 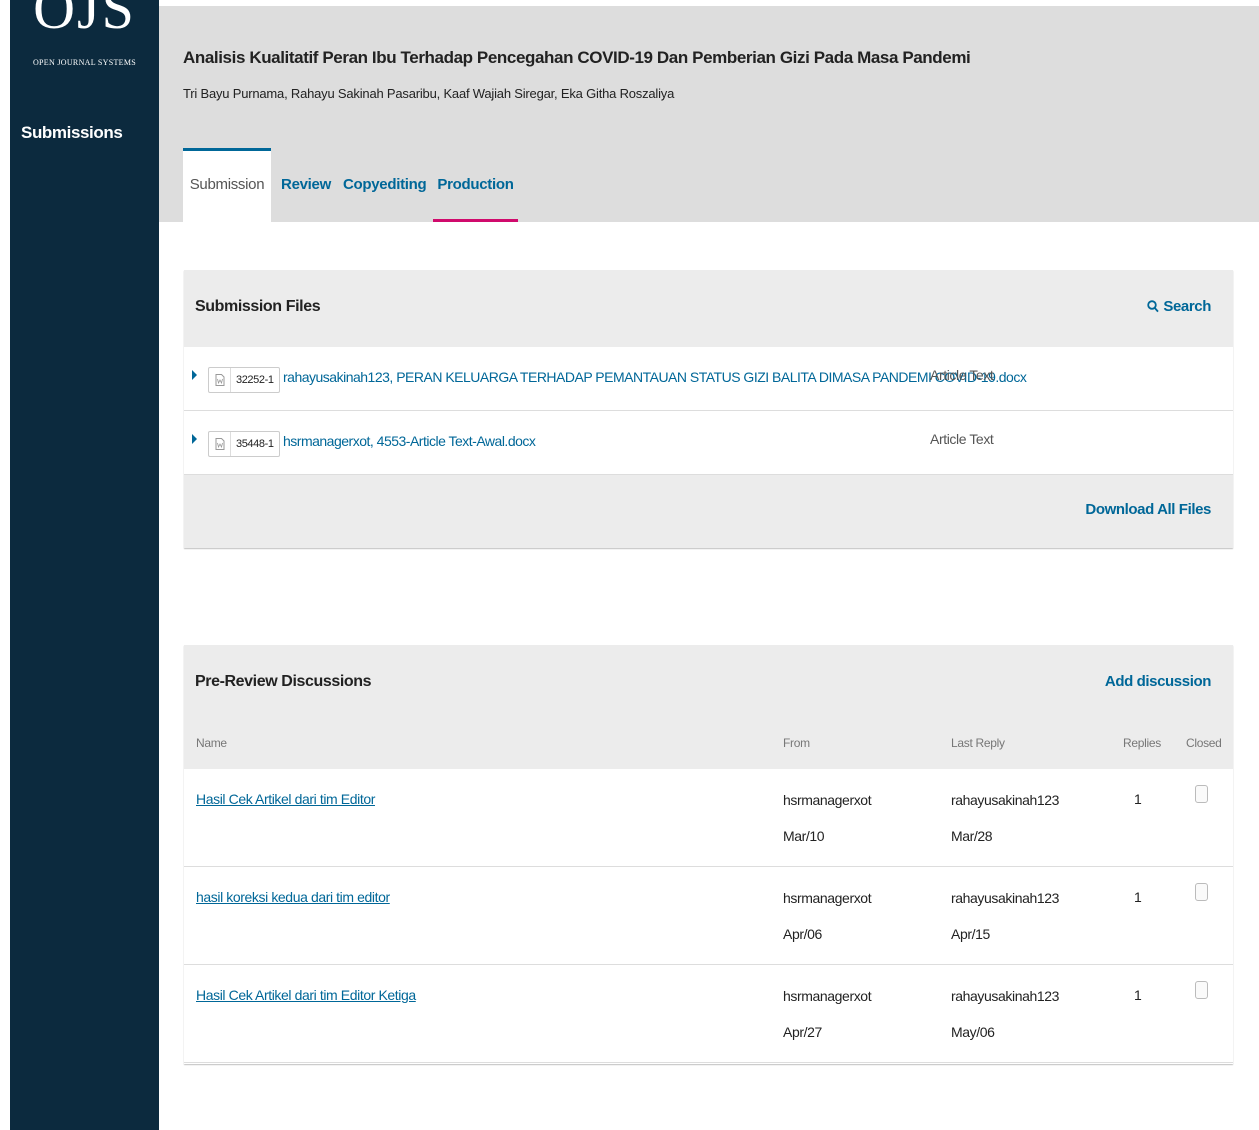 What do you see at coordinates (804, 836) in the screenshot?
I see `from-date: Mar/10` at bounding box center [804, 836].